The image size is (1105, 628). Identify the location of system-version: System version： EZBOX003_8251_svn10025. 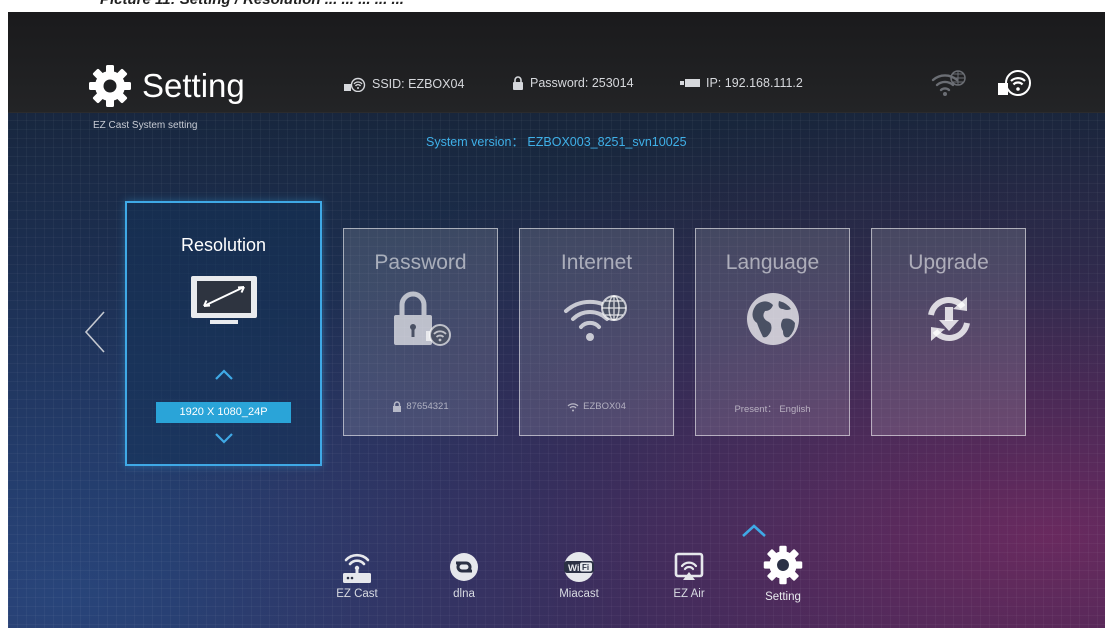
(556, 142).